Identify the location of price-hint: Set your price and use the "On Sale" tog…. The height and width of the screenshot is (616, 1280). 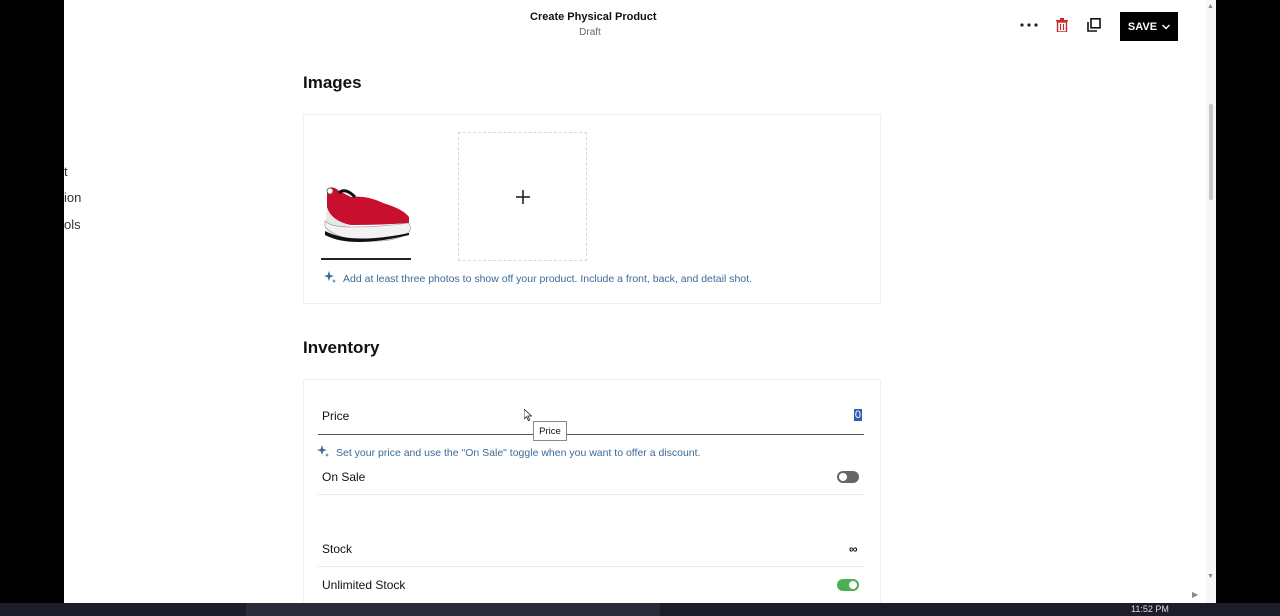
(508, 452).